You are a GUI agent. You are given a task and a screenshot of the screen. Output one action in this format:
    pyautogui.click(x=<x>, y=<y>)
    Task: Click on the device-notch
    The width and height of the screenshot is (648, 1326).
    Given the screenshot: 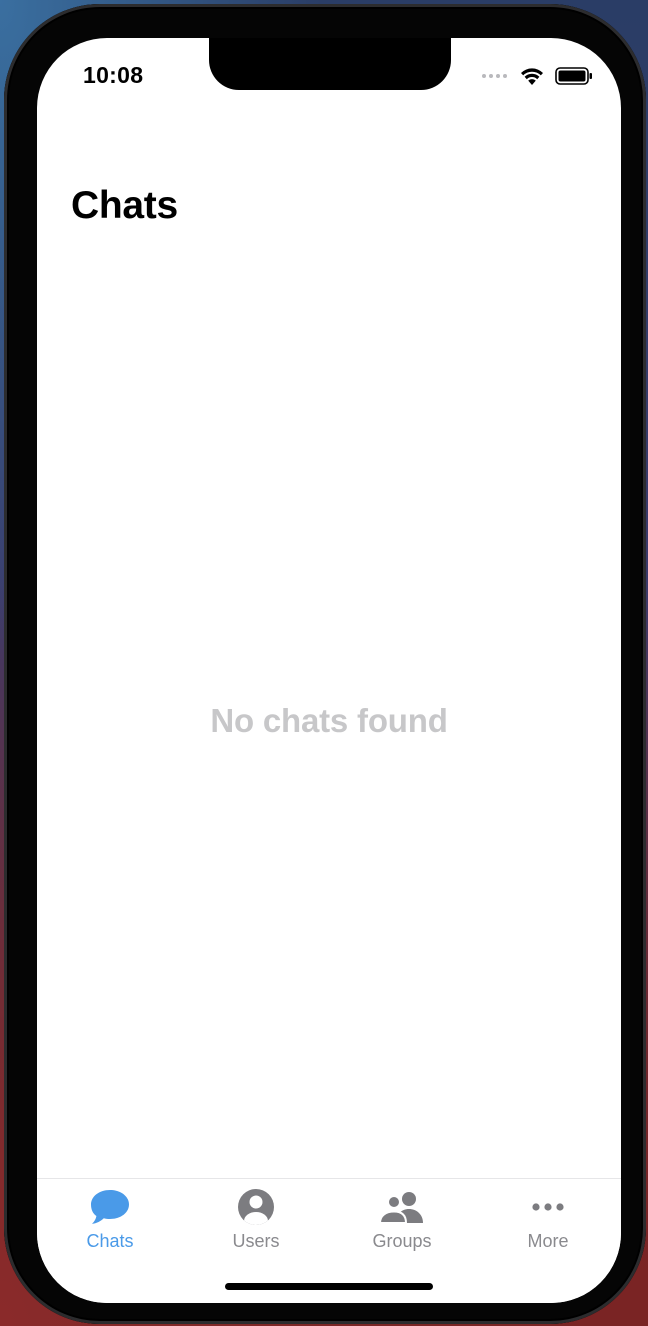 What is the action you would take?
    pyautogui.click(x=330, y=64)
    